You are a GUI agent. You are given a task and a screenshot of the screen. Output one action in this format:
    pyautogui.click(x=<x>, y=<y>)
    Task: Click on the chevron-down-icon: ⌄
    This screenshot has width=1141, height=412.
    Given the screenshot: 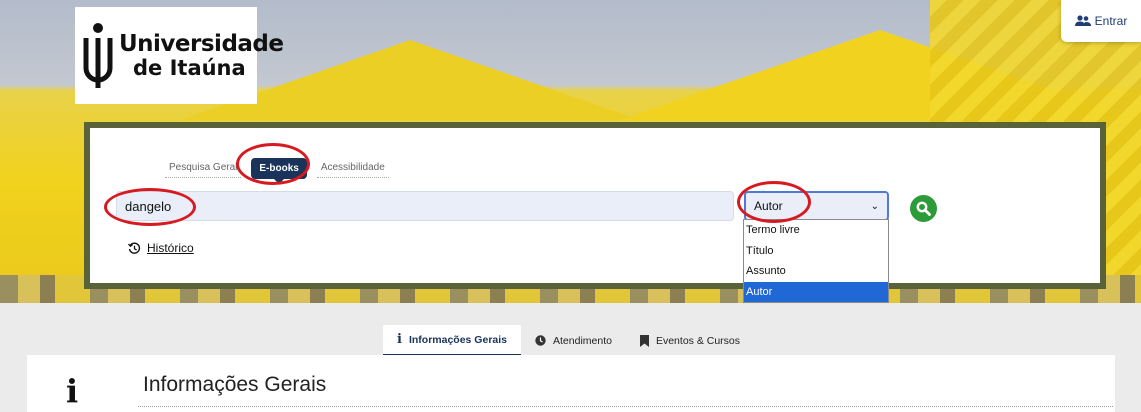 What is the action you would take?
    pyautogui.click(x=874, y=206)
    